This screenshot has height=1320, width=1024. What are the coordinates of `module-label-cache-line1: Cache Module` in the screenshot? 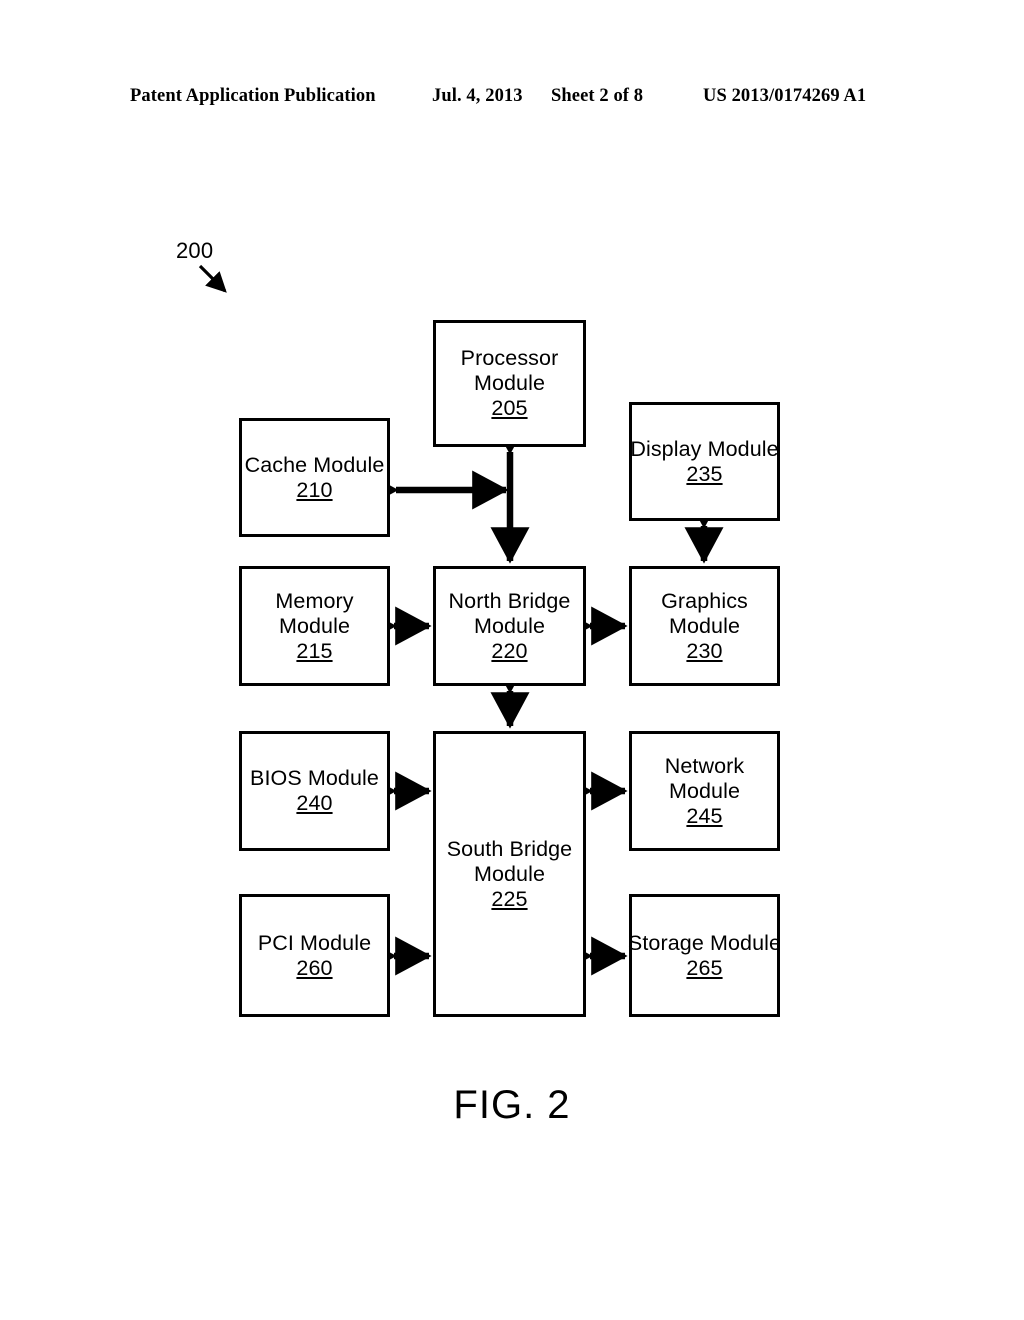 It's located at (314, 464).